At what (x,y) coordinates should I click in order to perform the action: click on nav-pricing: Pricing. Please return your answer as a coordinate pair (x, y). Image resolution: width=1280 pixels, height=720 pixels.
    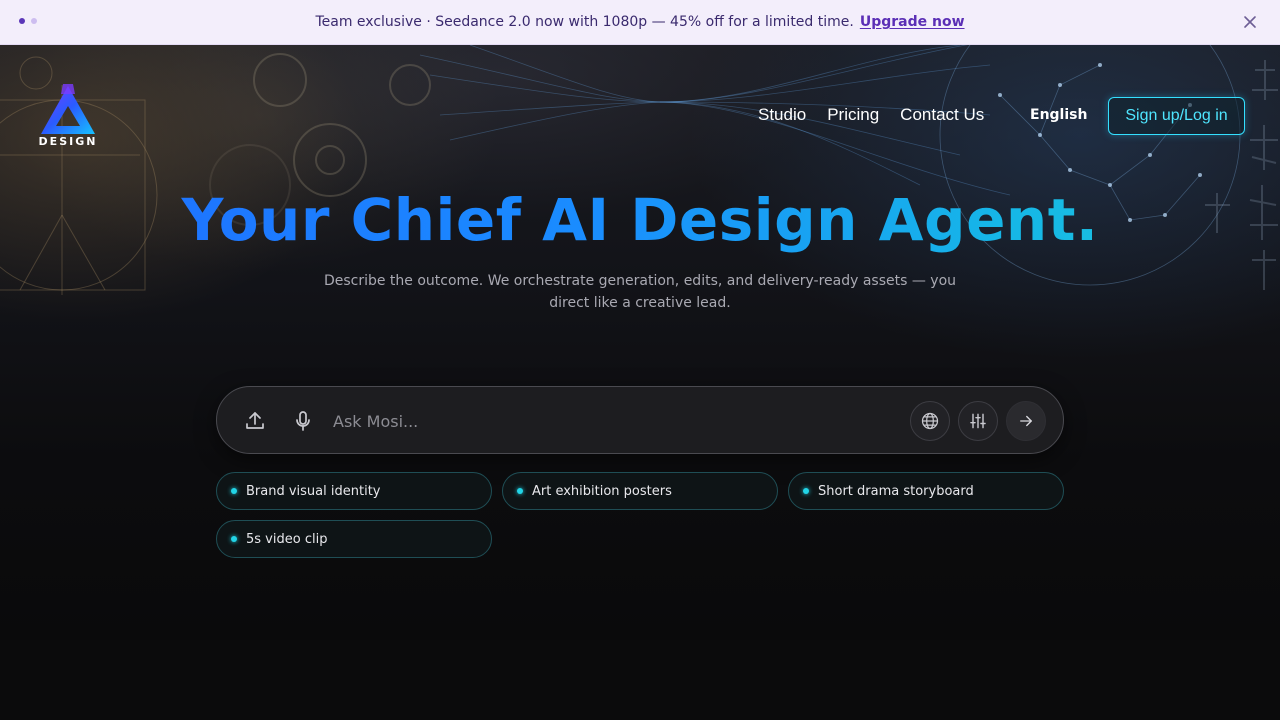
    Looking at the image, I should click on (853, 115).